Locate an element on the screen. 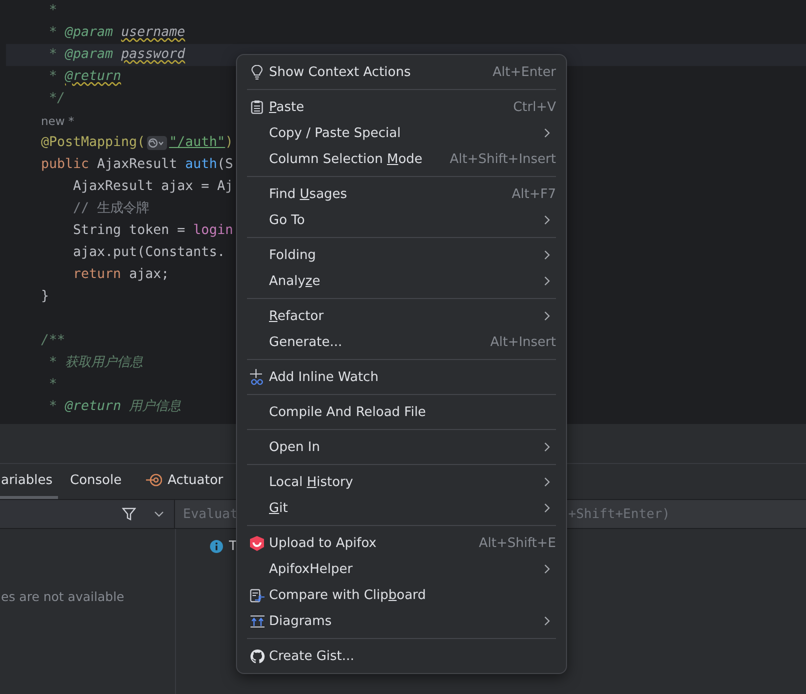 The height and width of the screenshot is (694, 806). menu-item: Generate... Alt+Insert is located at coordinates (401, 342).